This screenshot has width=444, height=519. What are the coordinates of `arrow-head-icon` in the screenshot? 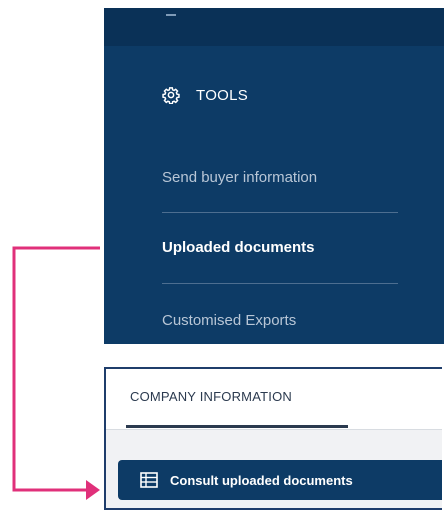 It's located at (93, 490).